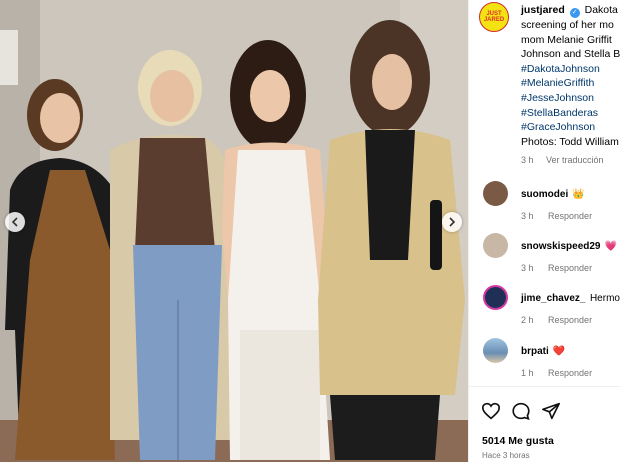 The height and width of the screenshot is (462, 620). Describe the element at coordinates (543, 10) in the screenshot. I see `author-username: justjared` at that location.